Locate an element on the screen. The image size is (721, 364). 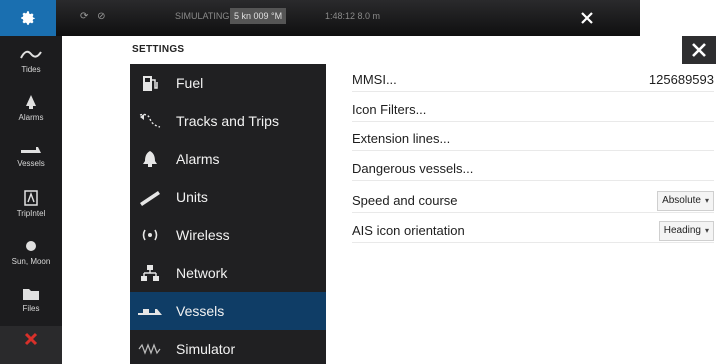
rail-item-label: Alarms is located at coordinates (31, 117).